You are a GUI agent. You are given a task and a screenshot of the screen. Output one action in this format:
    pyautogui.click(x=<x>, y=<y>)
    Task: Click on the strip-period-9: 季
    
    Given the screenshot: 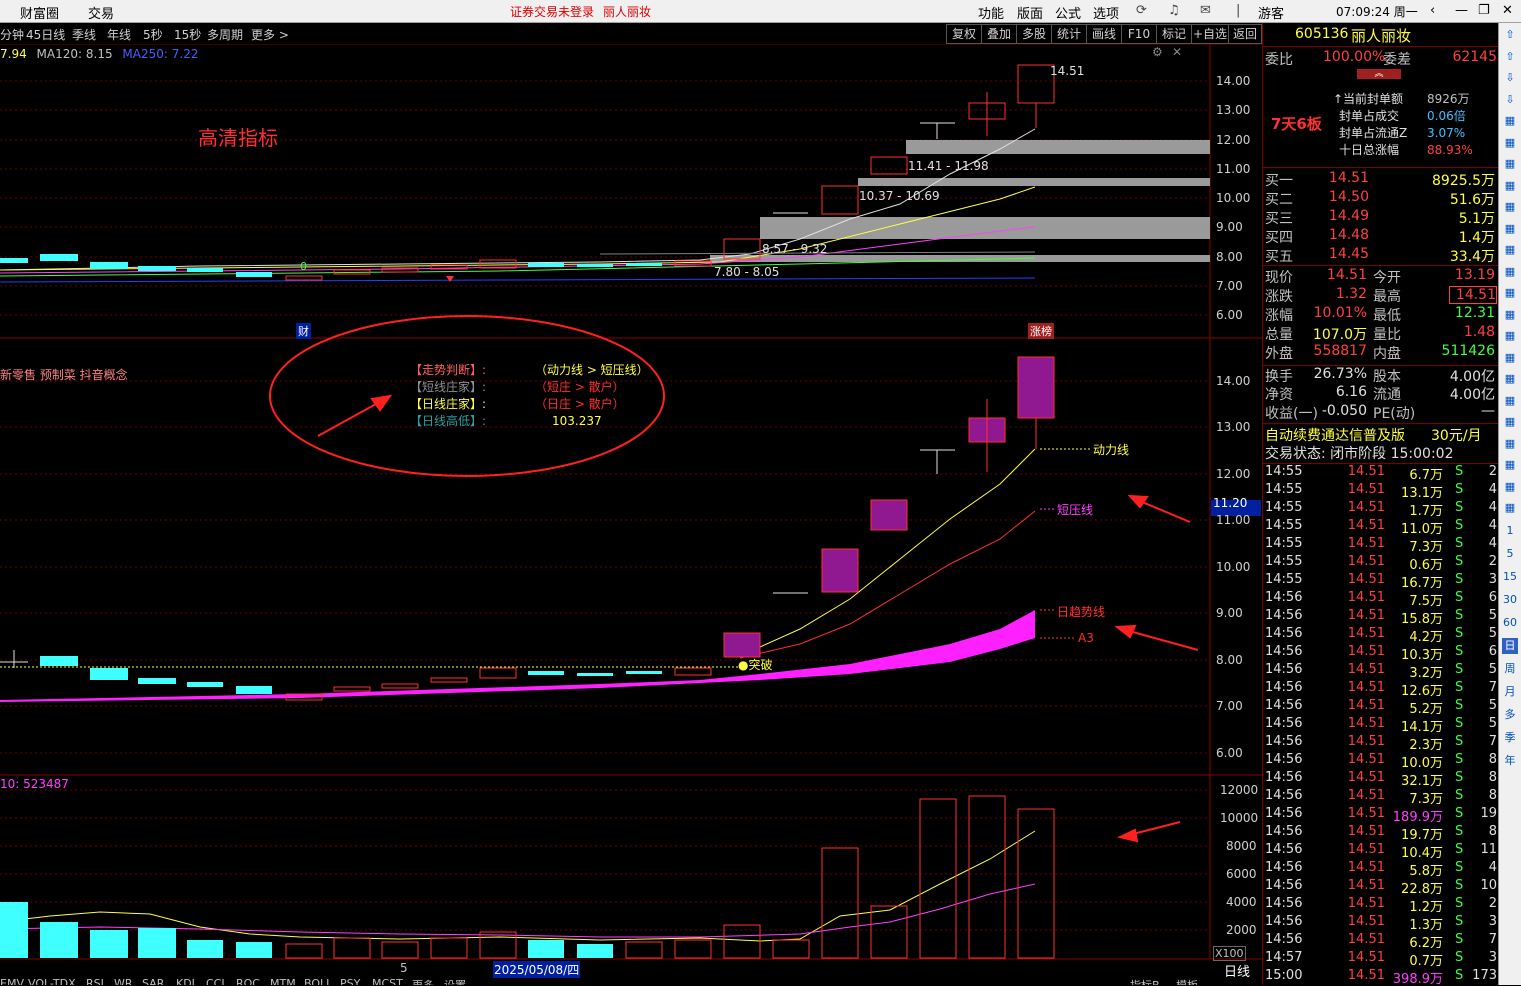 What is the action you would take?
    pyautogui.click(x=1510, y=738)
    